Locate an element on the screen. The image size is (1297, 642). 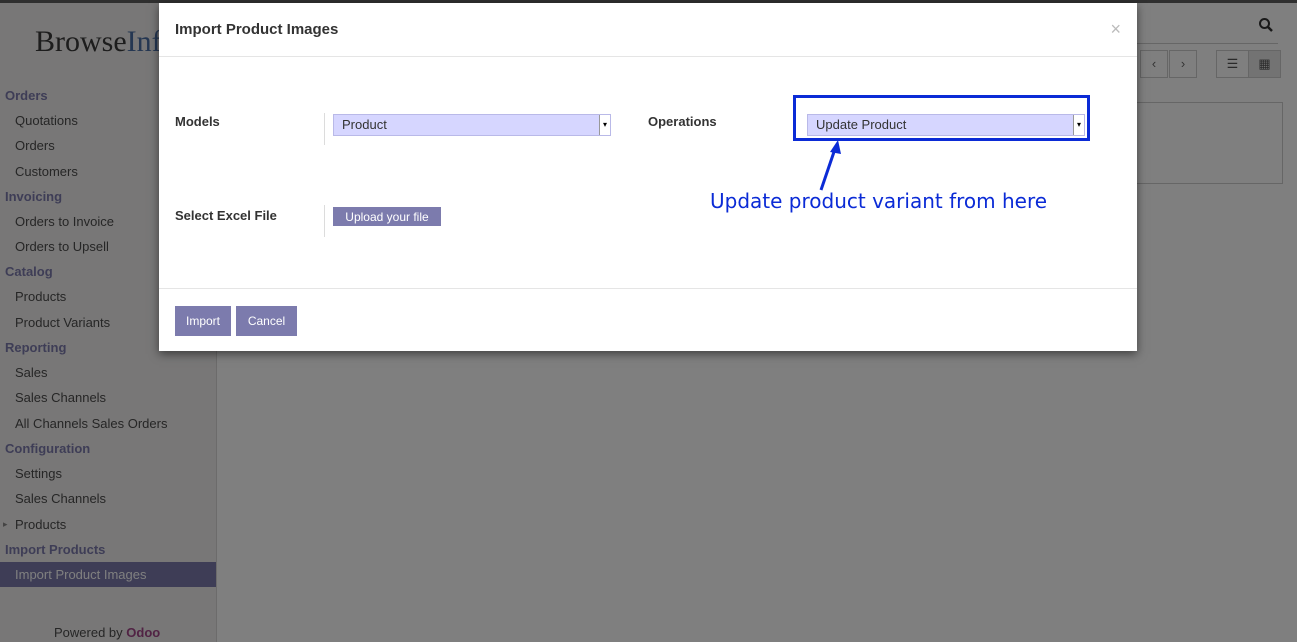
annotation-highlight-box is located at coordinates (941, 118).